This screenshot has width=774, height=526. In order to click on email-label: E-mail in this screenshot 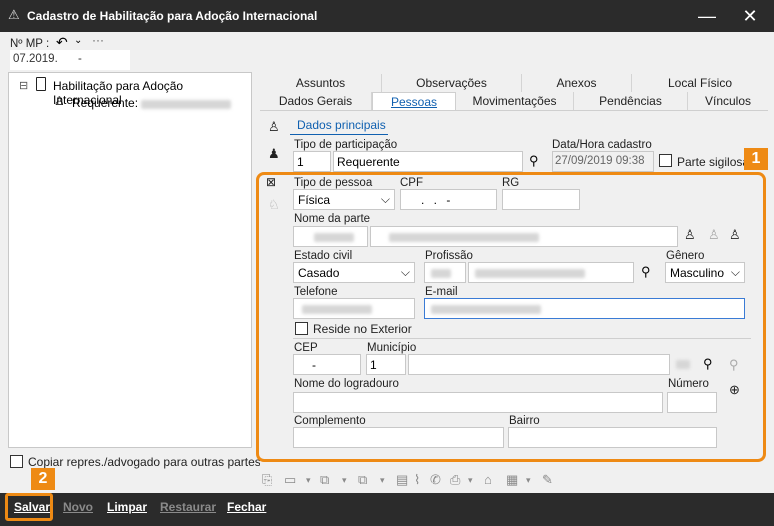, I will do `click(441, 292)`.